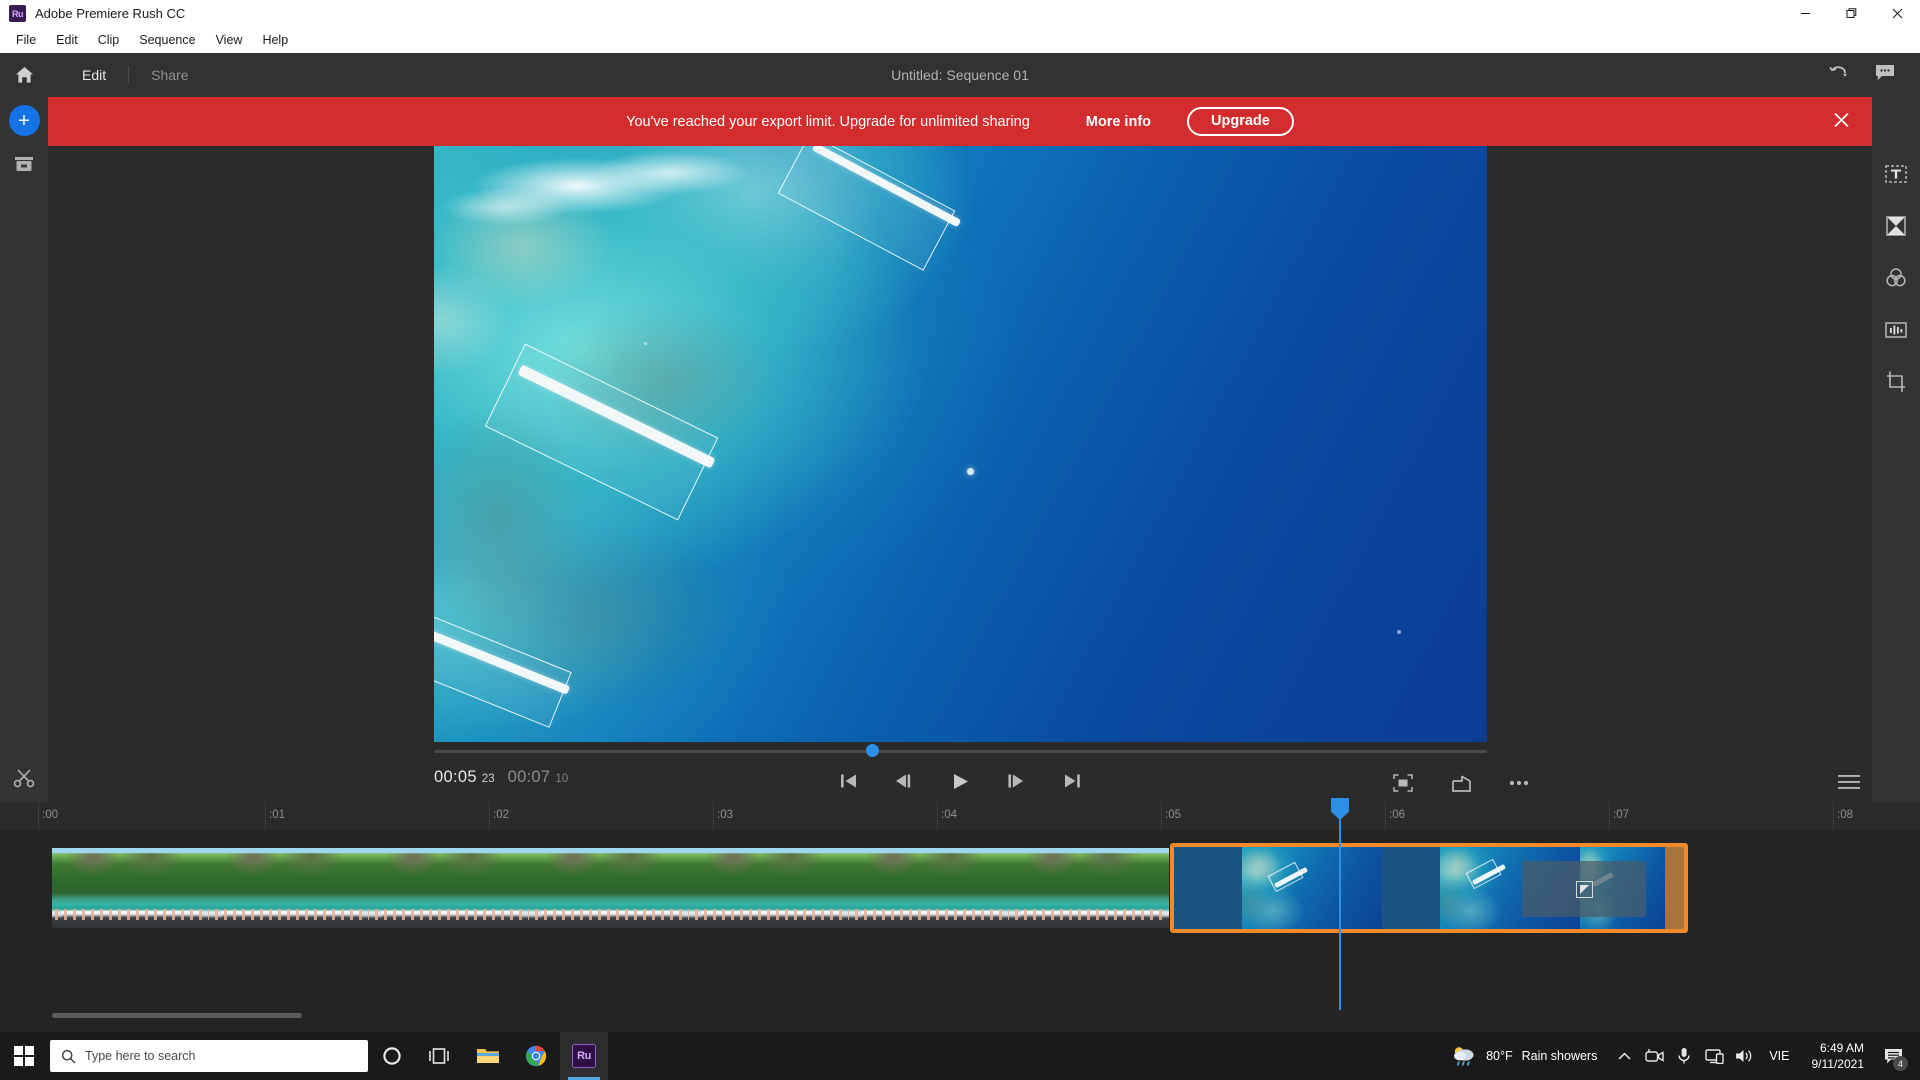 This screenshot has width=1920, height=1080. Describe the element at coordinates (1524, 1056) in the screenshot. I see `weather-widget: 80°F Rain showers` at that location.